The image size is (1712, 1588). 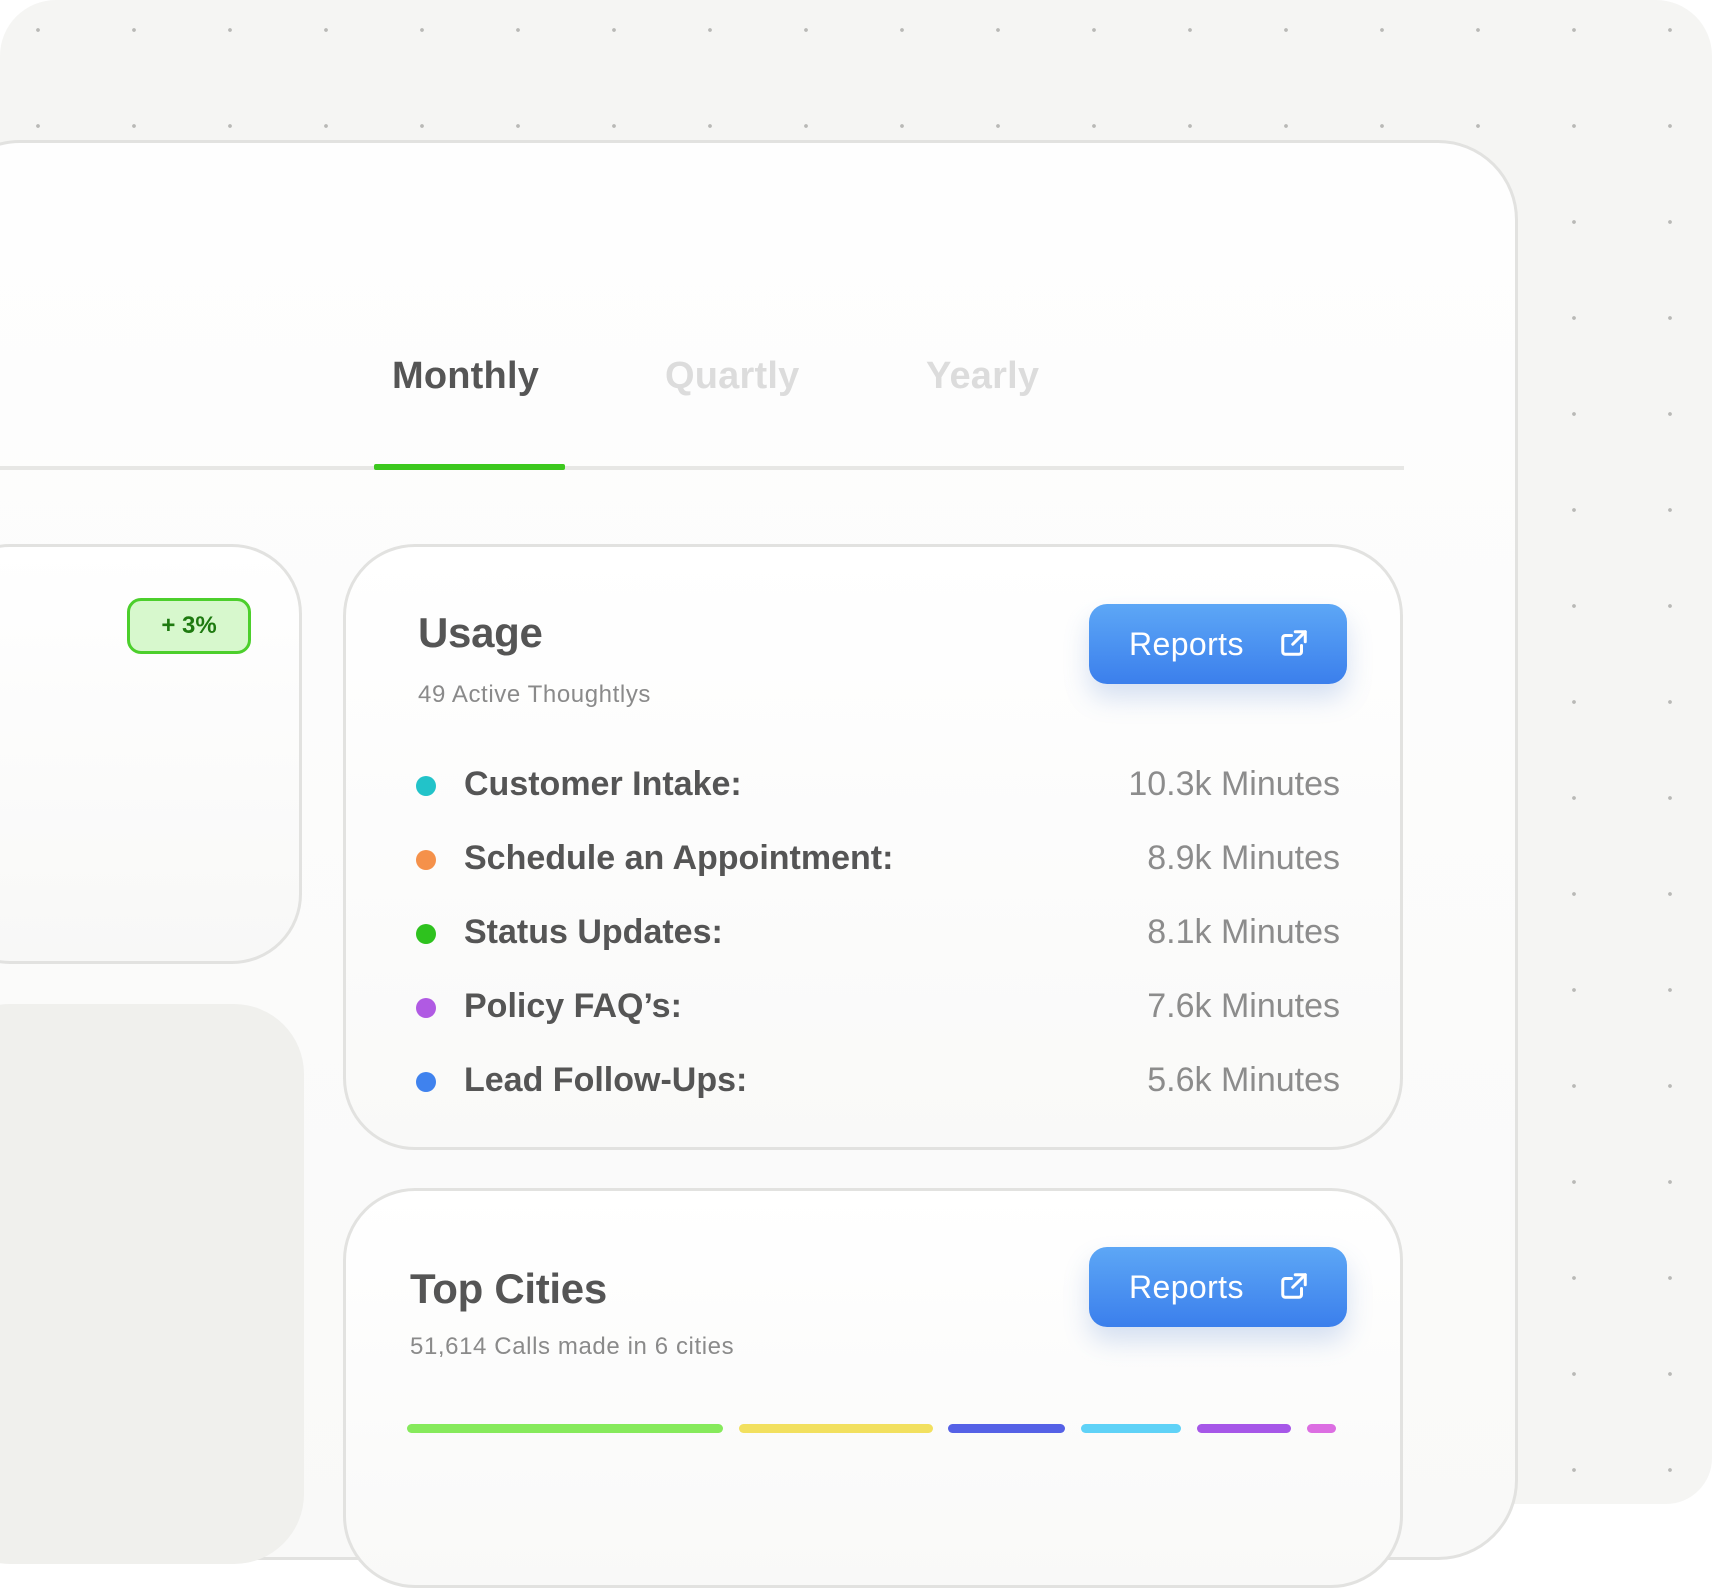 What do you see at coordinates (465, 376) in the screenshot?
I see `tab-monthly: Monthly` at bounding box center [465, 376].